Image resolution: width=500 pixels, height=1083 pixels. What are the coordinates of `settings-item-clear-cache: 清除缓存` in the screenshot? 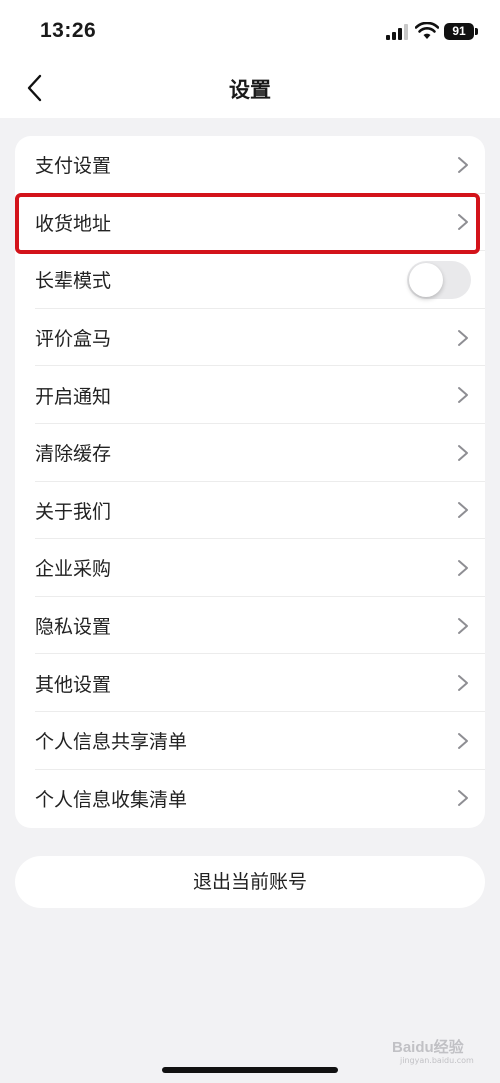 It's located at (250, 453).